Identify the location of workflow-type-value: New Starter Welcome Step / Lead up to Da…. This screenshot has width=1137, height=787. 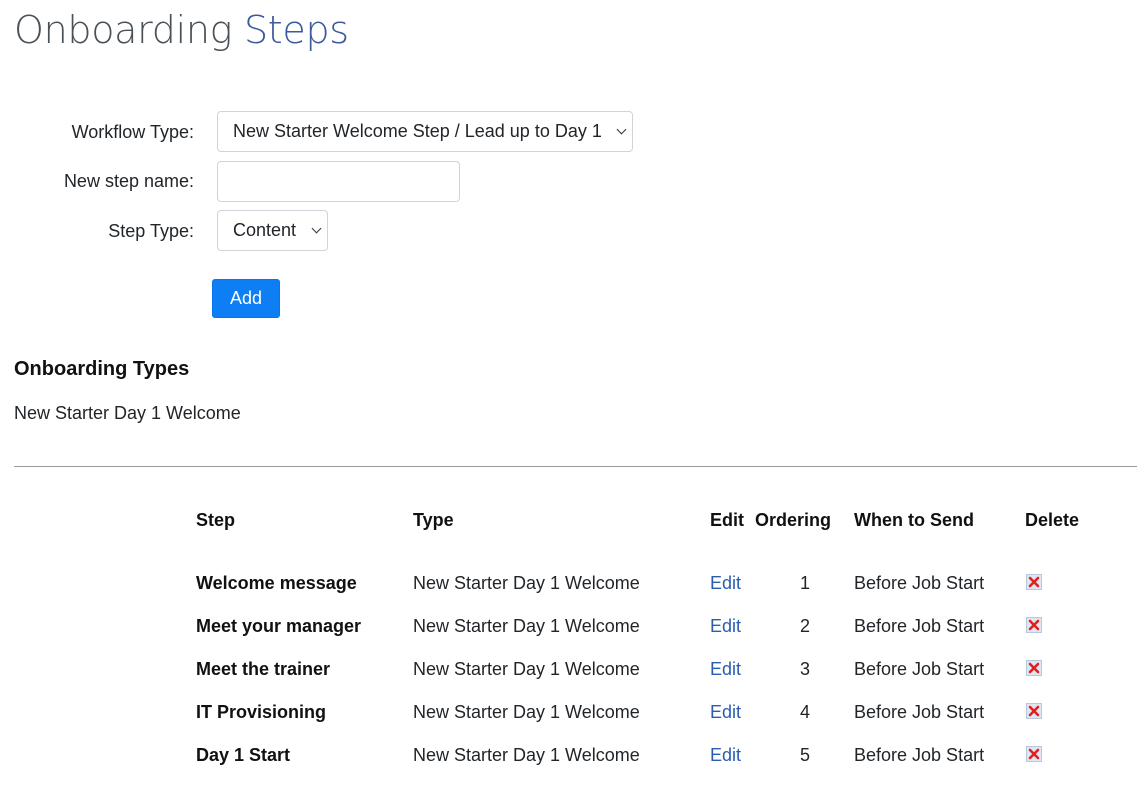
(417, 131).